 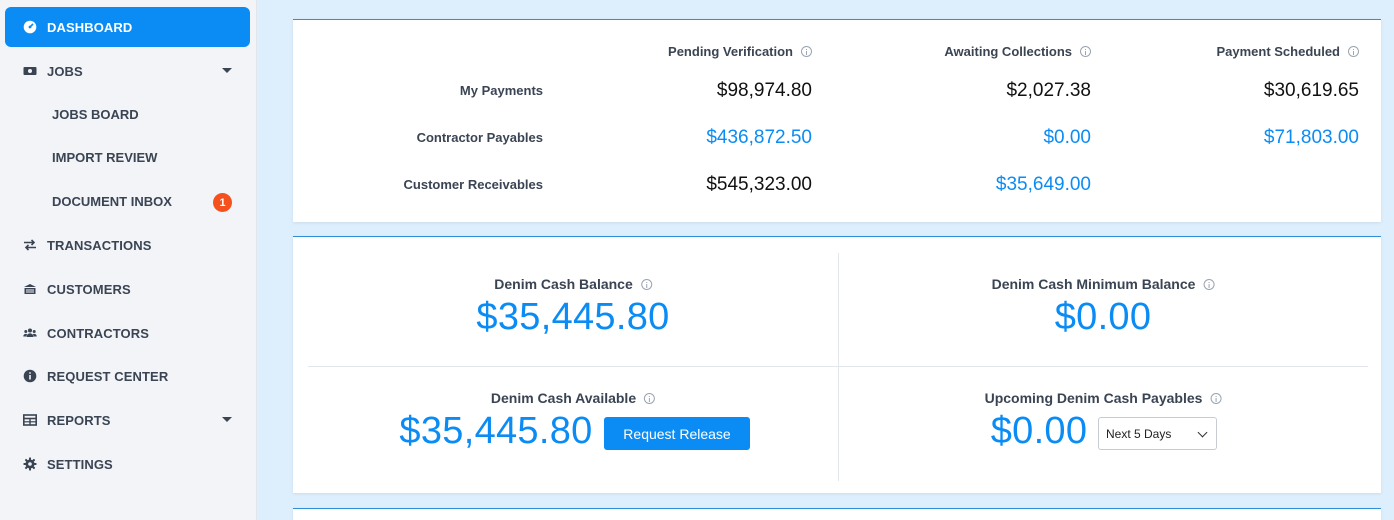 What do you see at coordinates (1048, 90) in the screenshot?
I see `amount-my-payments-awaiting: $2,027.38` at bounding box center [1048, 90].